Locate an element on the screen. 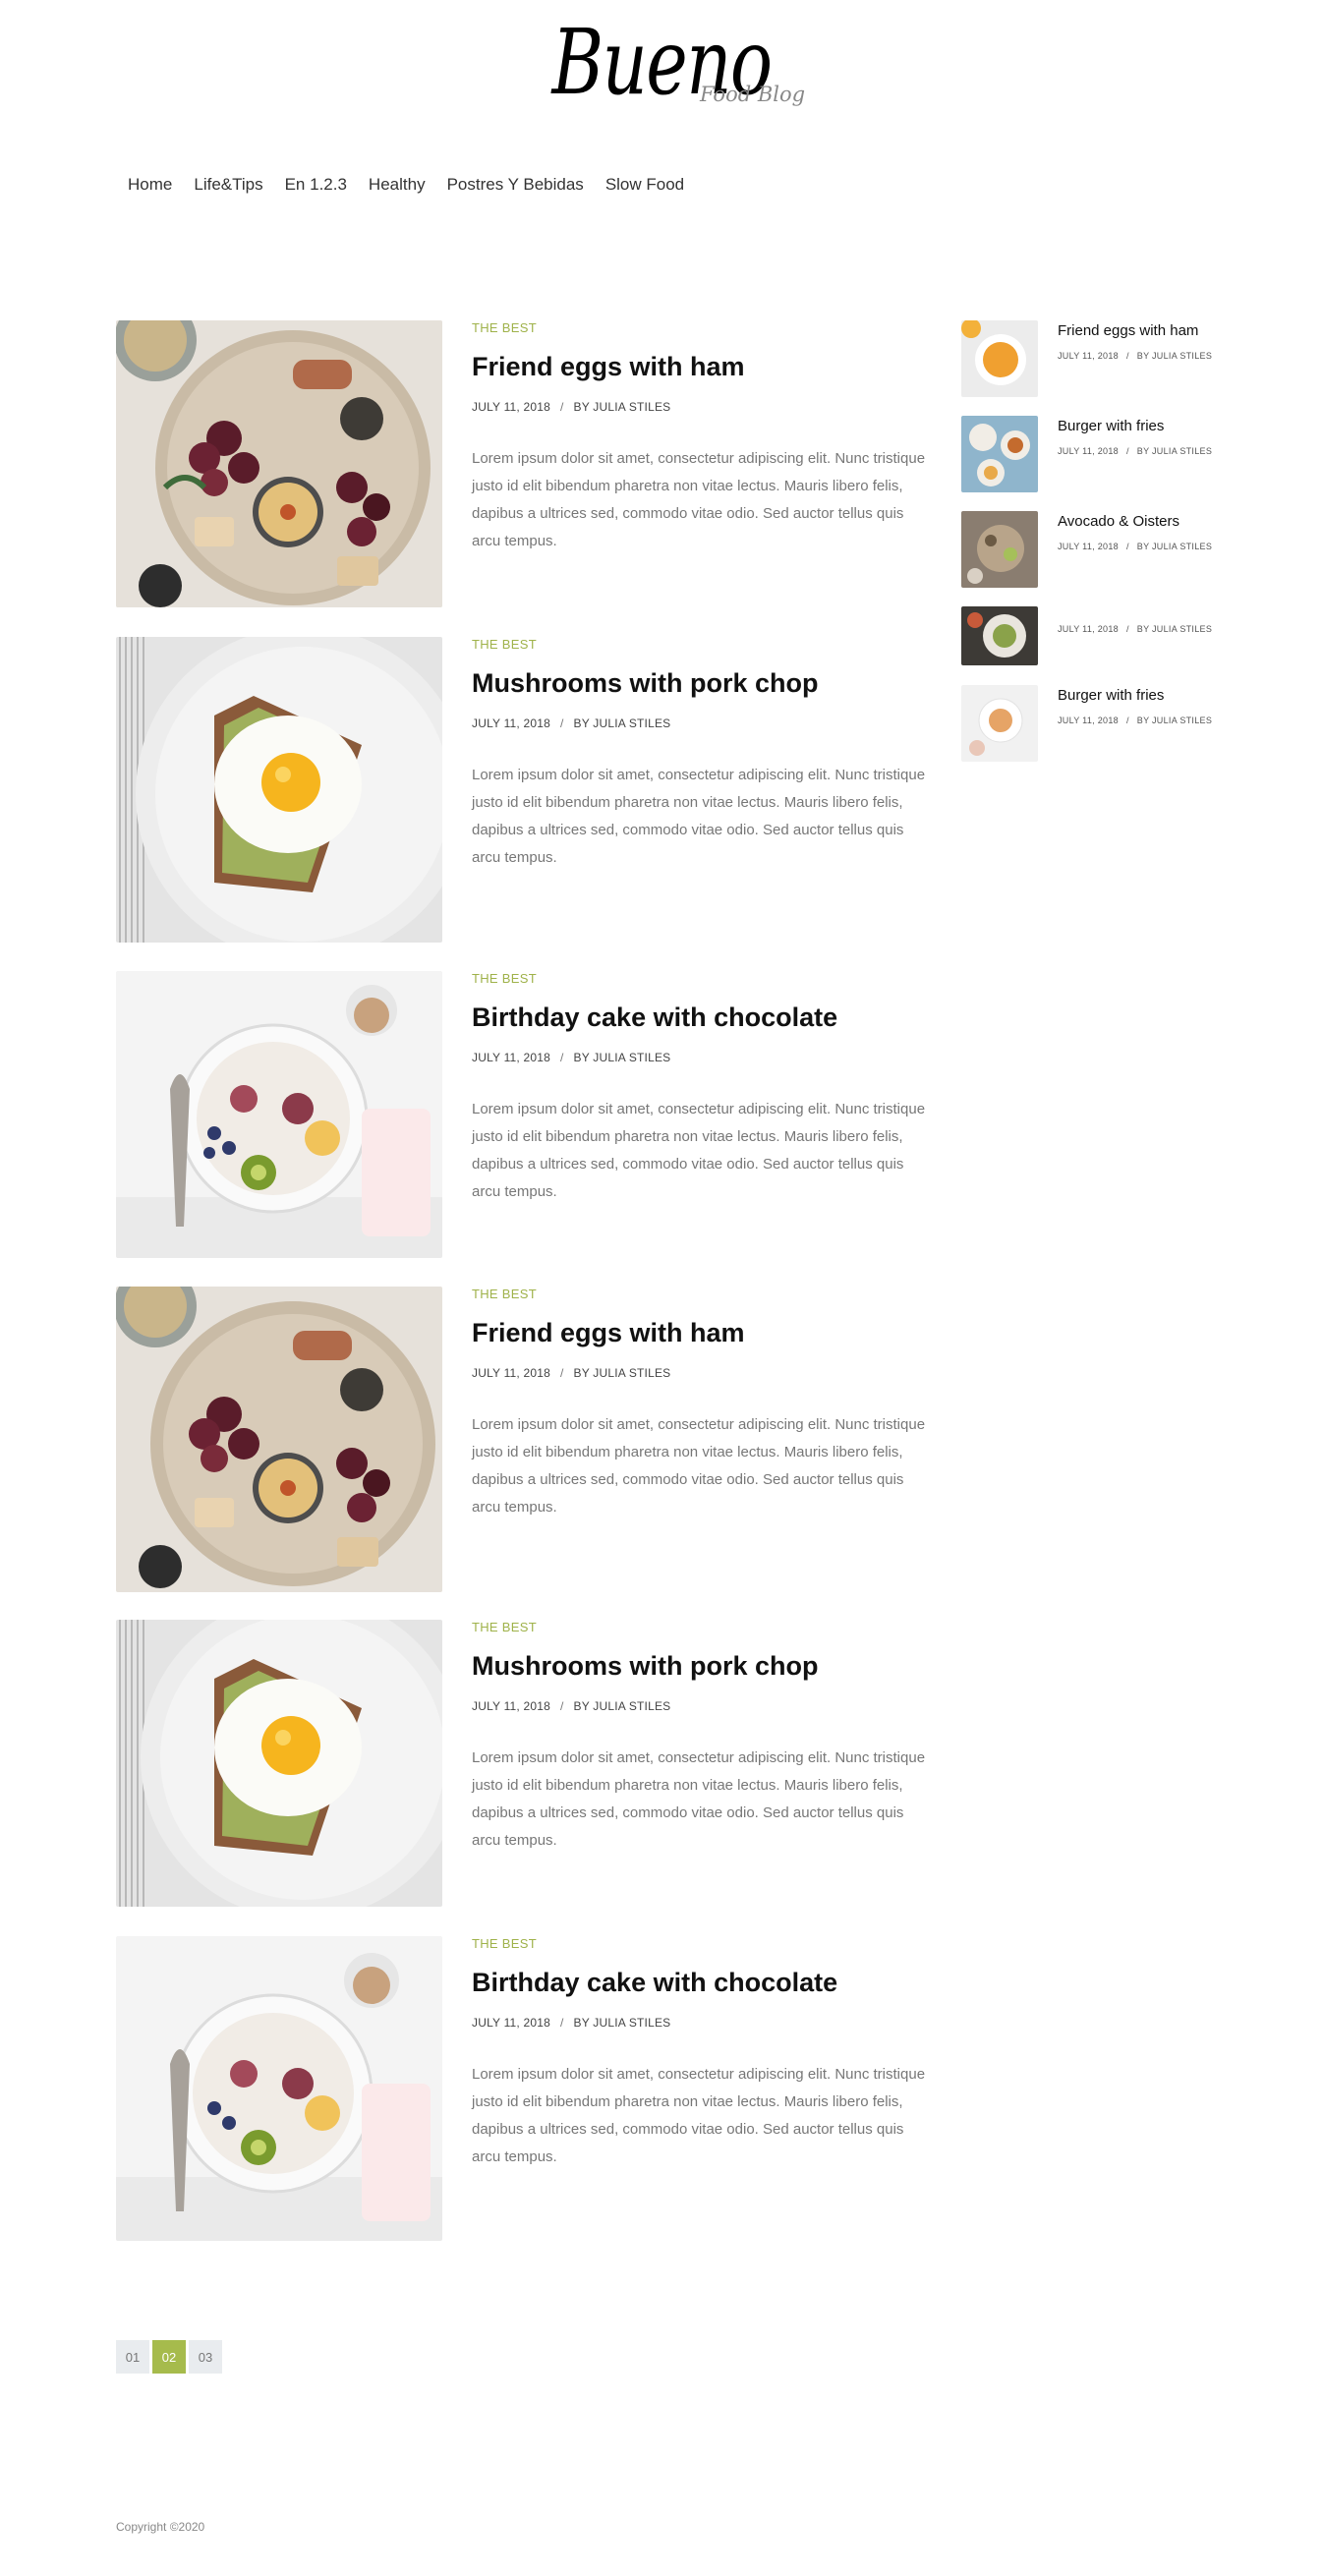  salad-plate-image is located at coordinates (999, 635).